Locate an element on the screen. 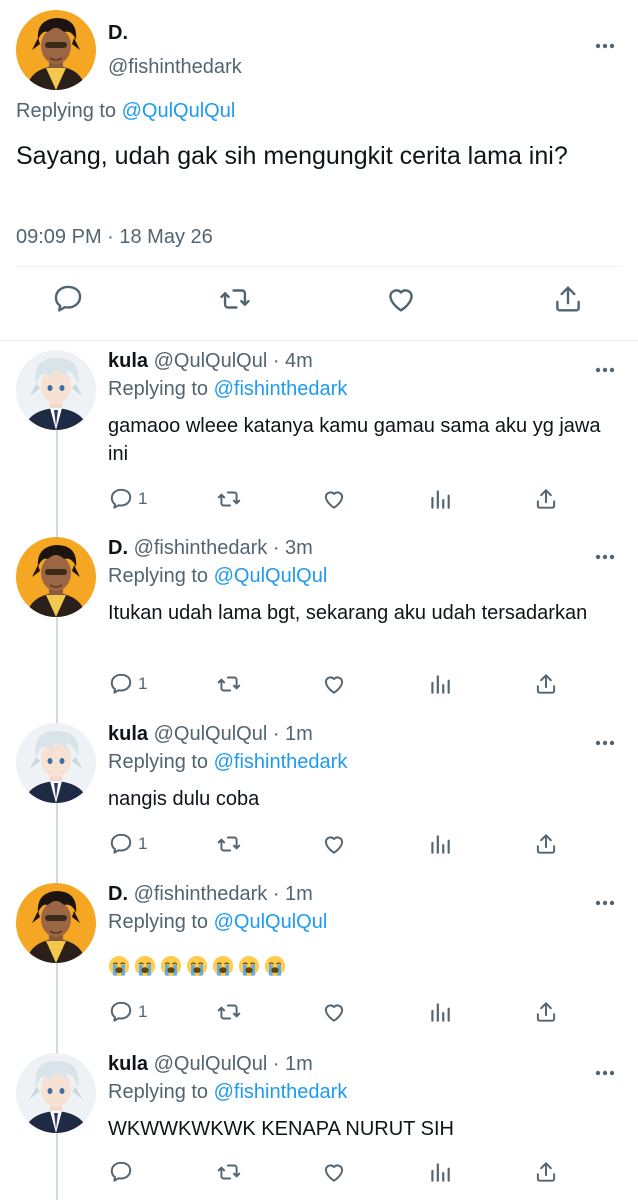  action-bar is located at coordinates (368, 1174).